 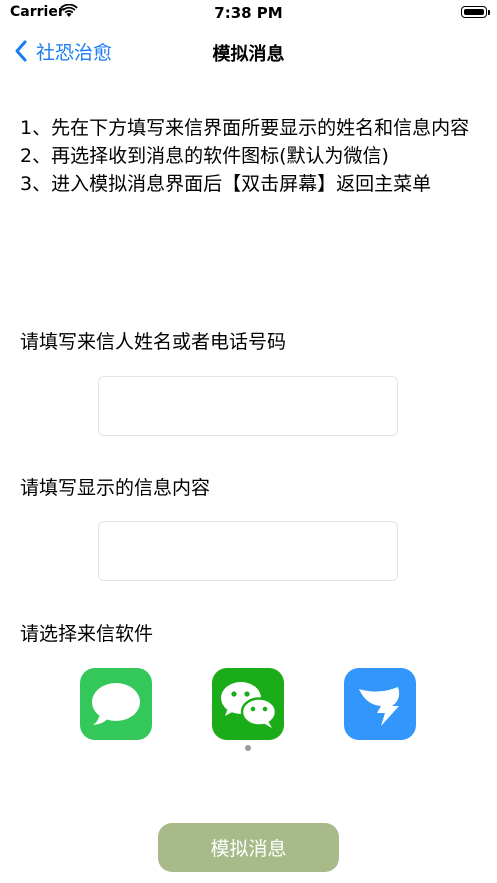 I want to click on status-time: 7:38 PM, so click(x=248, y=13).